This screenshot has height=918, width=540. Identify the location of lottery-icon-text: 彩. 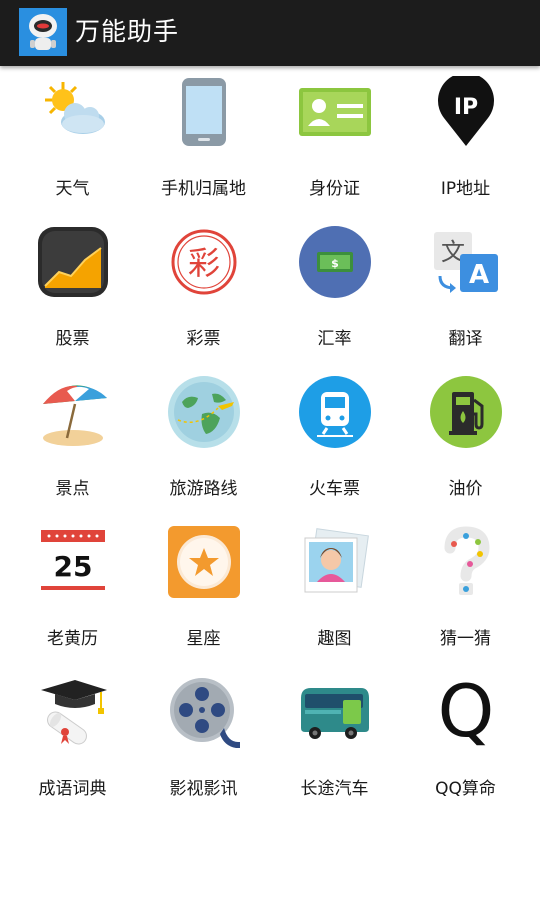
(204, 263).